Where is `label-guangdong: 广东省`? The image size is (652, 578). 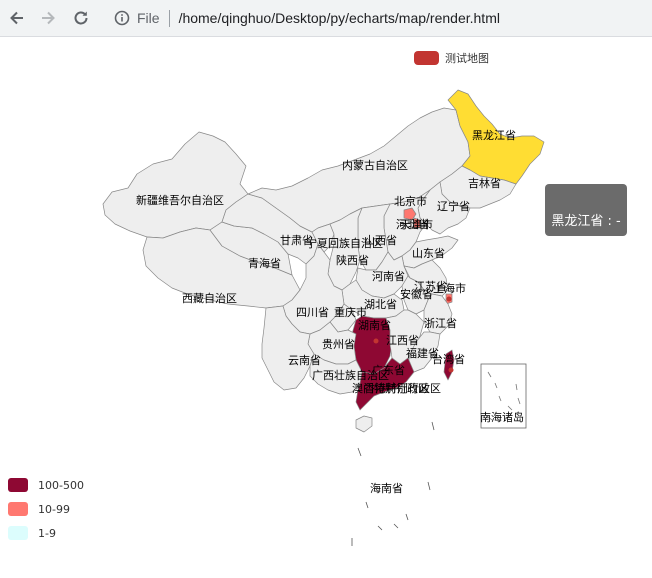 label-guangdong: 广东省 is located at coordinates (388, 370).